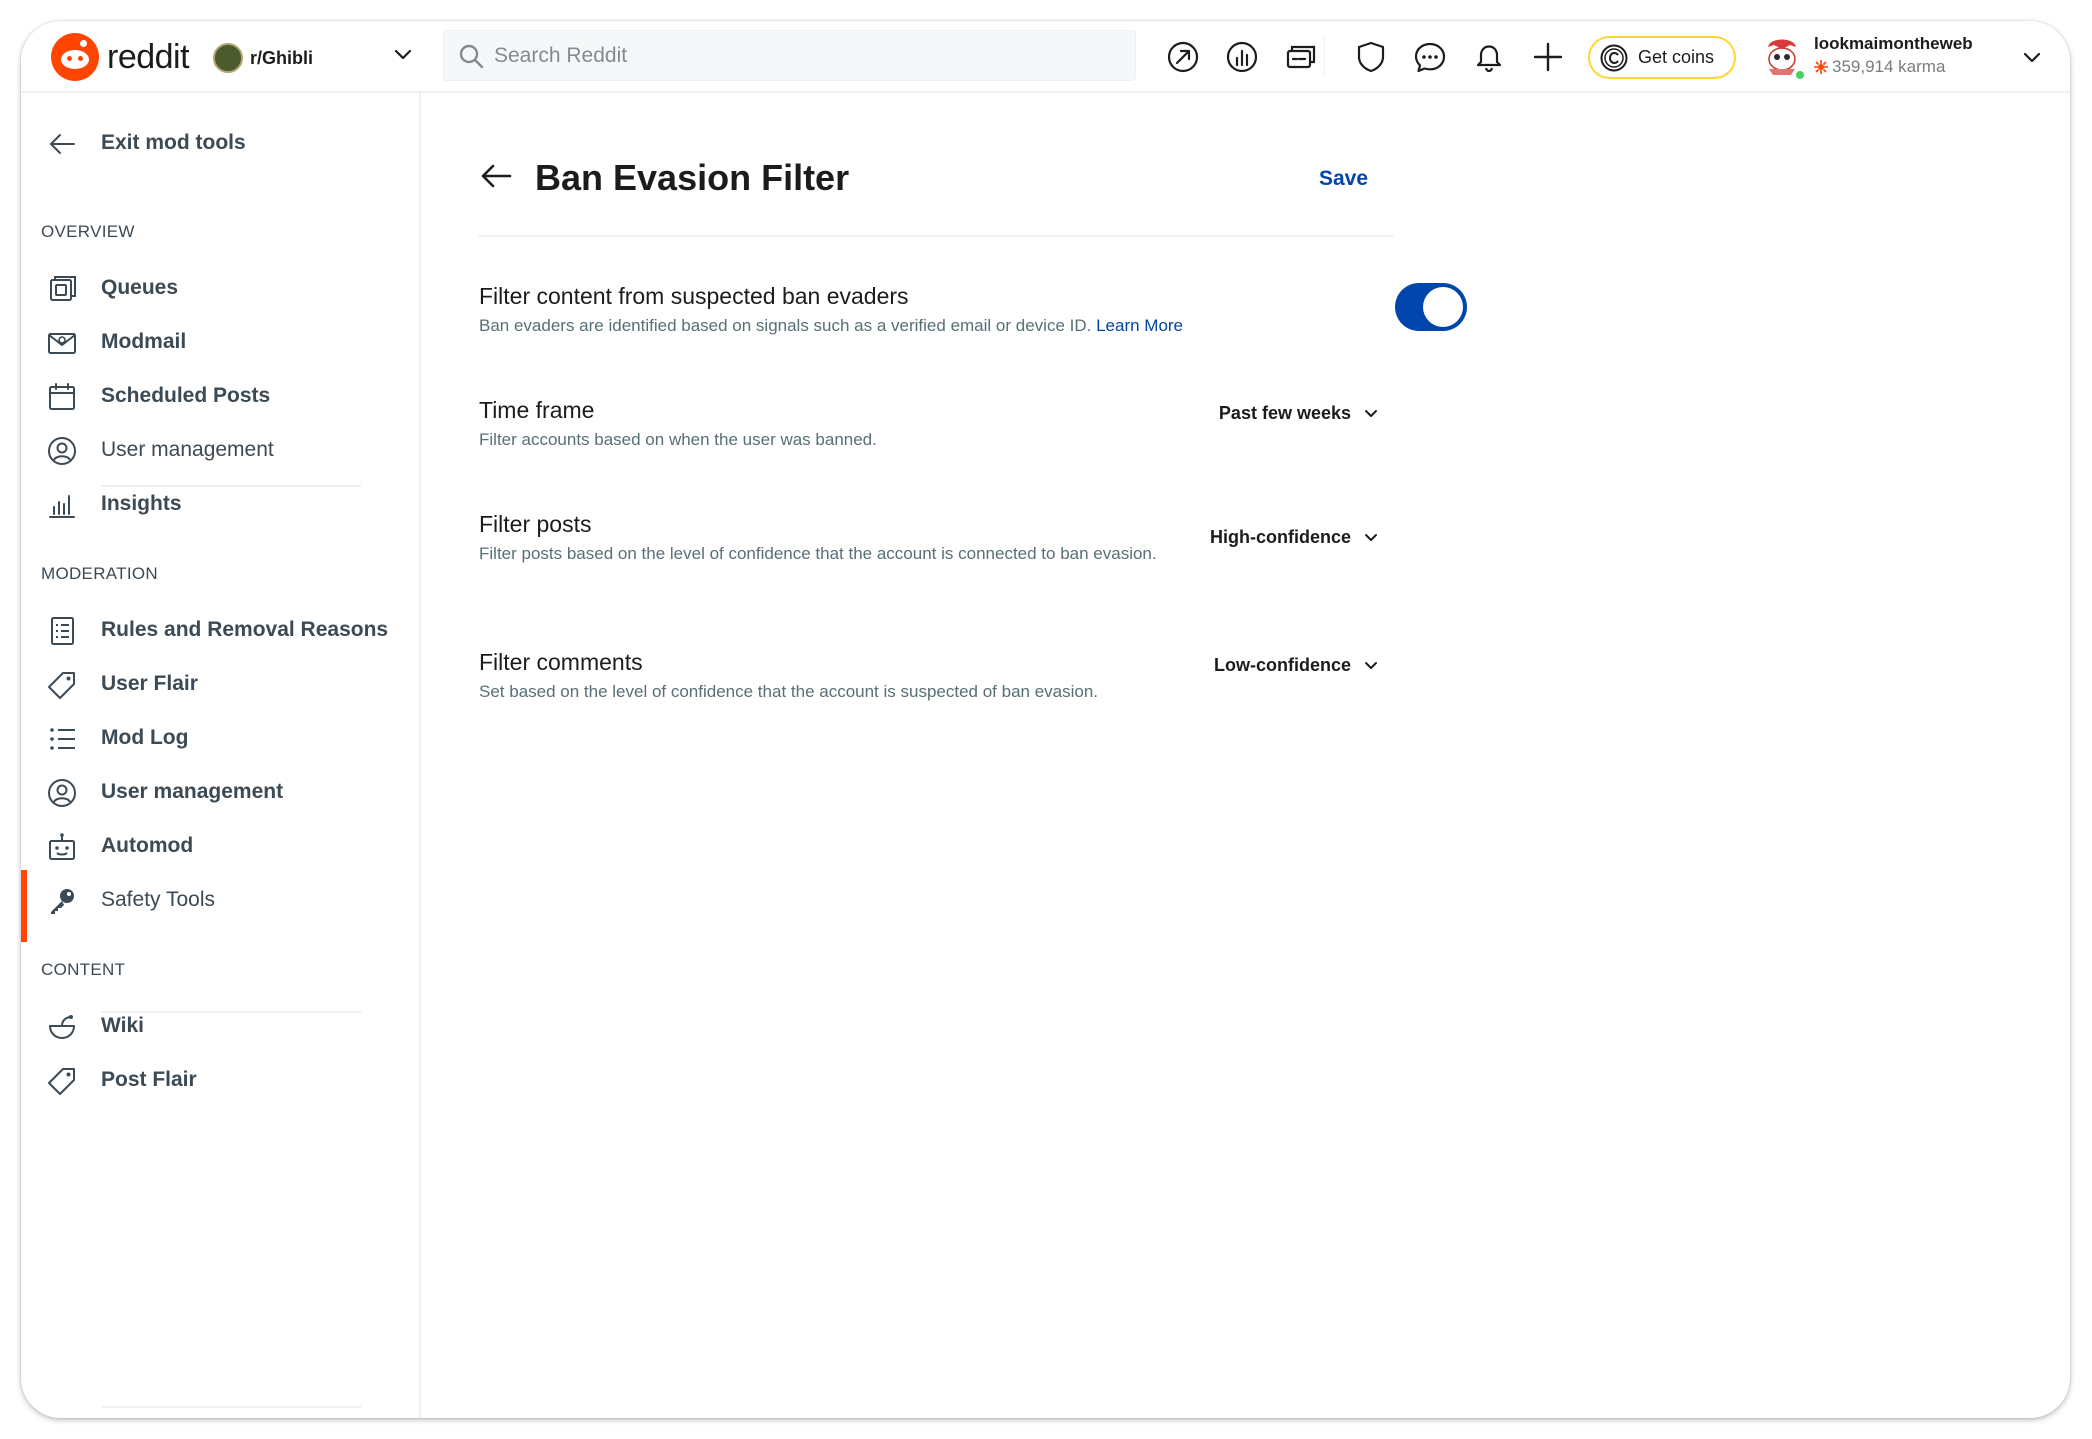 This screenshot has width=2092, height=1439. Describe the element at coordinates (794, 55) in the screenshot. I see `search-input` at that location.